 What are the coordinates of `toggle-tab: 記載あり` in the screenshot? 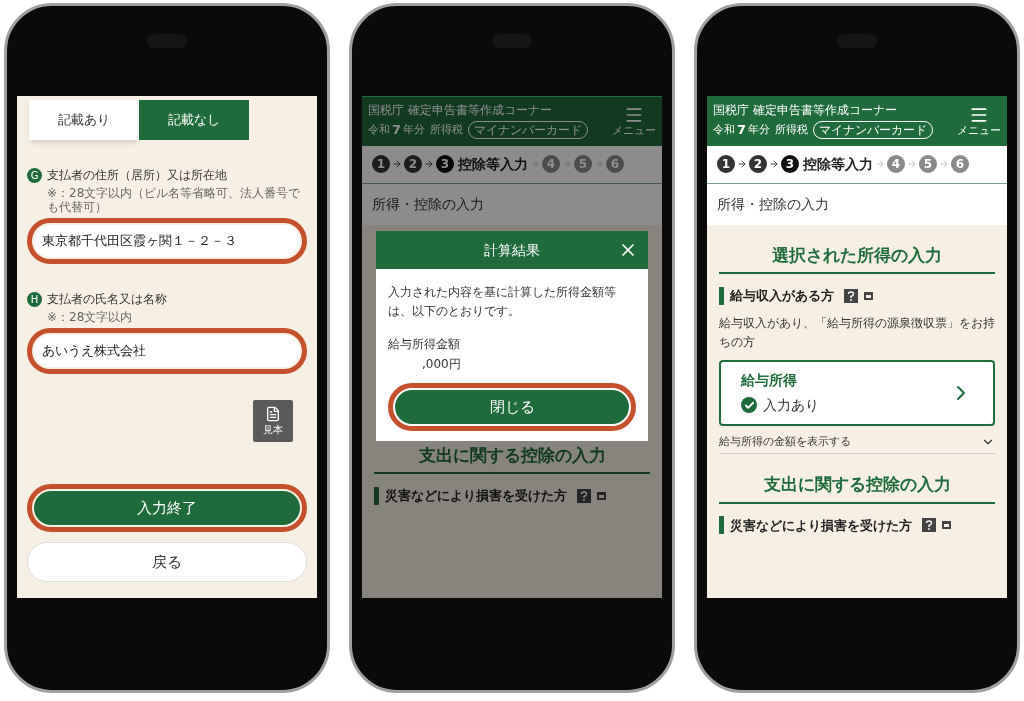 It's located at (84, 120).